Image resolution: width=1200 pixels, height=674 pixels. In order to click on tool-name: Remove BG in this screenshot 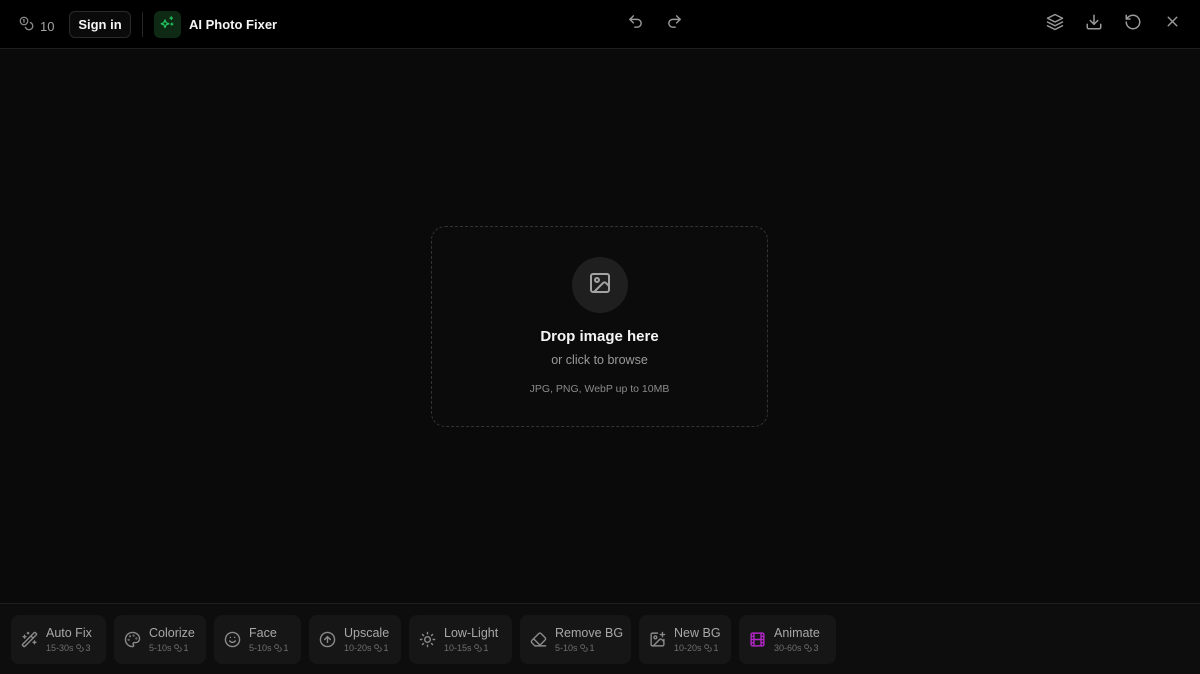, I will do `click(589, 633)`.